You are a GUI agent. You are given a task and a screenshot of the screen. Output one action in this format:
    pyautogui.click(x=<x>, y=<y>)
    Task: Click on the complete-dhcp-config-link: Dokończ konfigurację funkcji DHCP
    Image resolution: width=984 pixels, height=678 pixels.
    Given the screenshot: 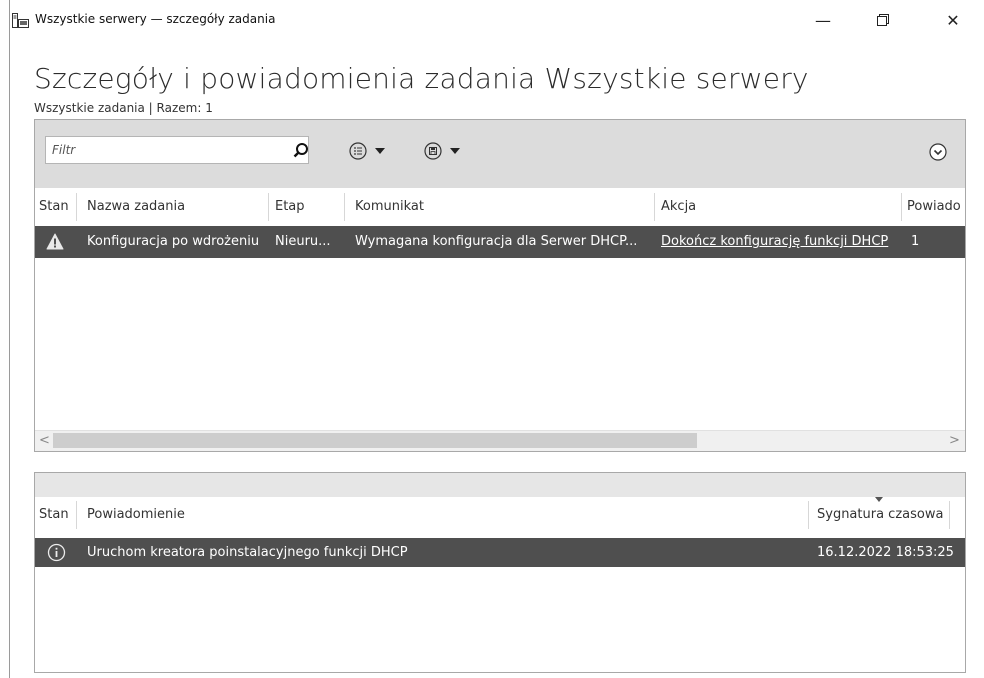 What is the action you would take?
    pyautogui.click(x=774, y=242)
    